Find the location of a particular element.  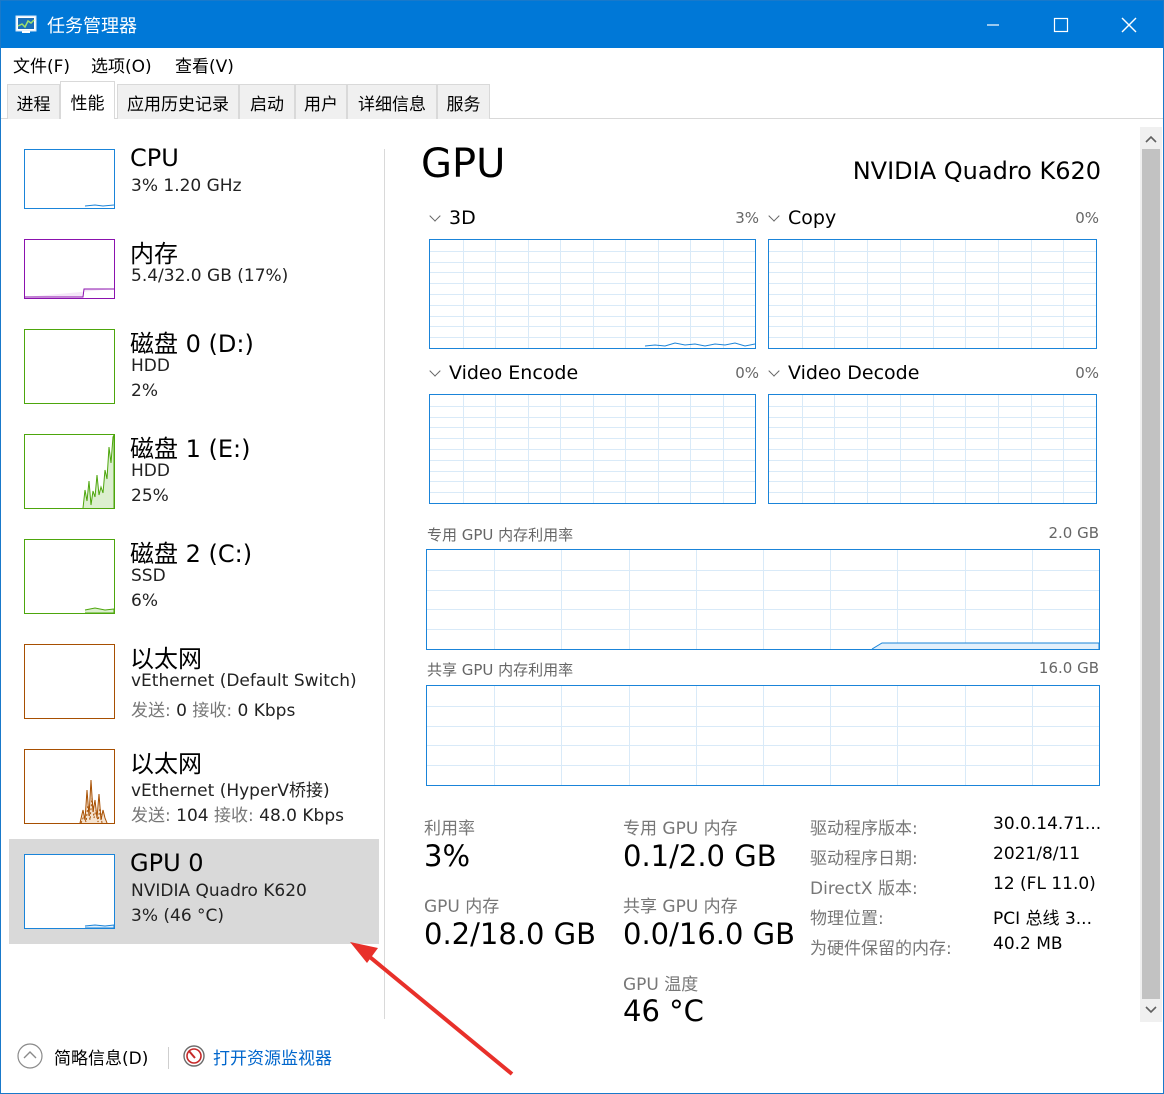

footer-divider is located at coordinates (168, 1058).